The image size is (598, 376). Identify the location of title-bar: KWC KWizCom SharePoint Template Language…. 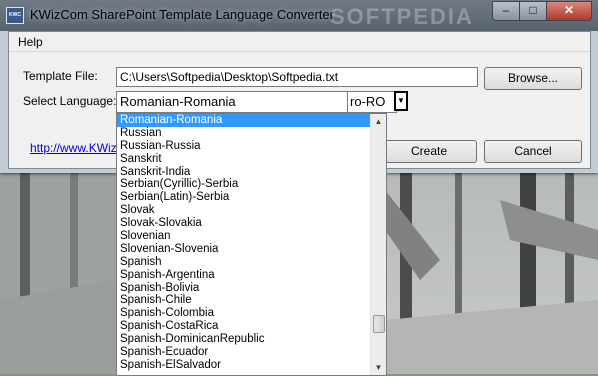
(299, 15).